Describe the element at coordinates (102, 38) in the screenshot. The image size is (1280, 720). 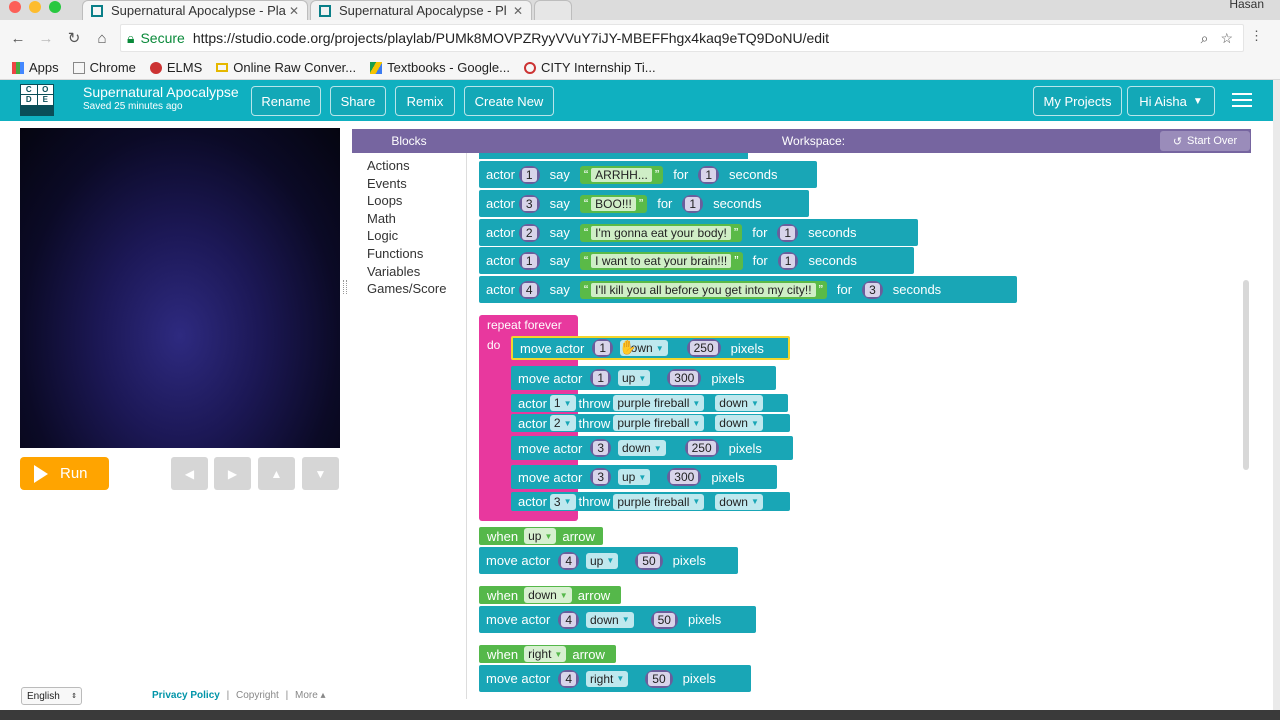
I see `home-icon: ⌂` at that location.